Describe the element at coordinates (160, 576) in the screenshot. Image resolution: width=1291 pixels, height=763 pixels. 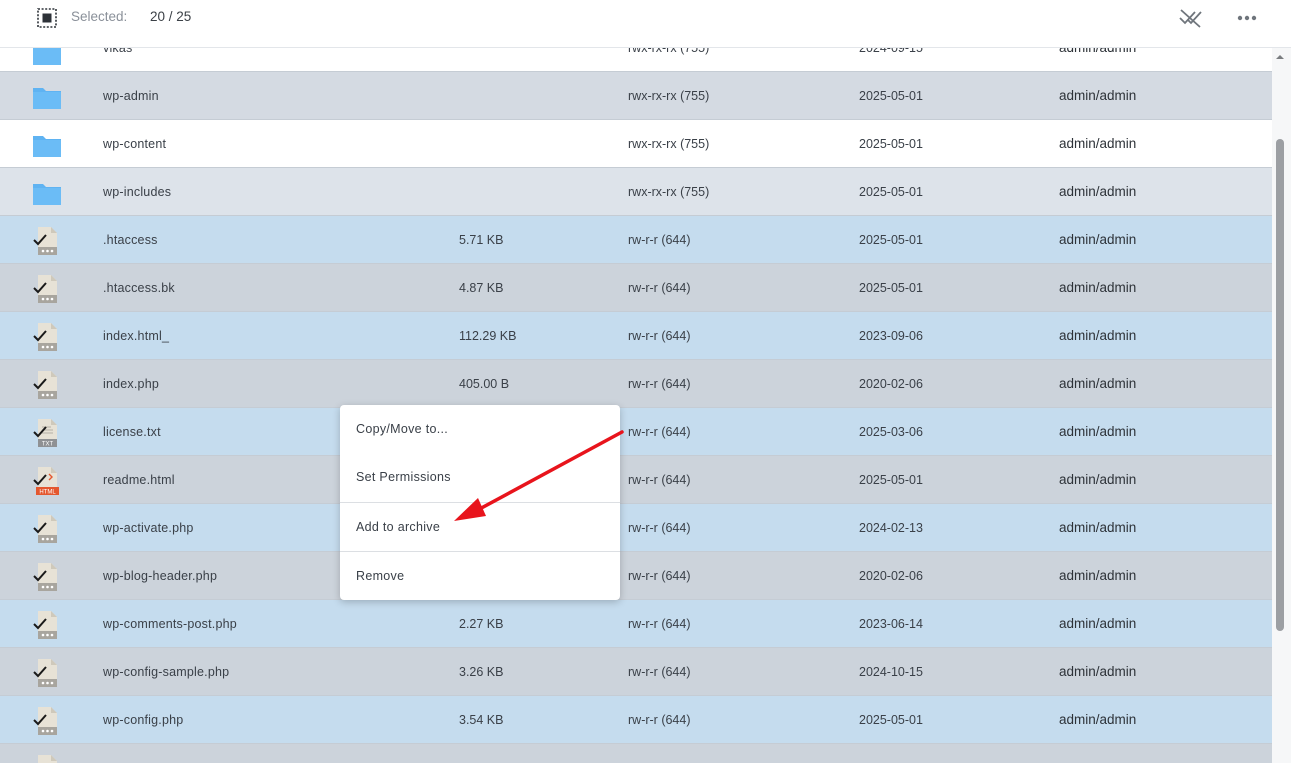
I see `file-name: wp-blog-header.php` at that location.